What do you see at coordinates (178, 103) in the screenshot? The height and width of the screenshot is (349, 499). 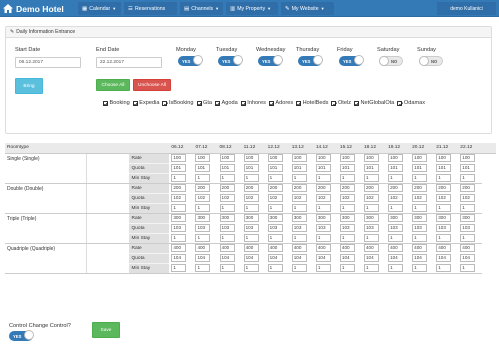 I see `channel-checkbox-isbooking: IsBooking` at bounding box center [178, 103].